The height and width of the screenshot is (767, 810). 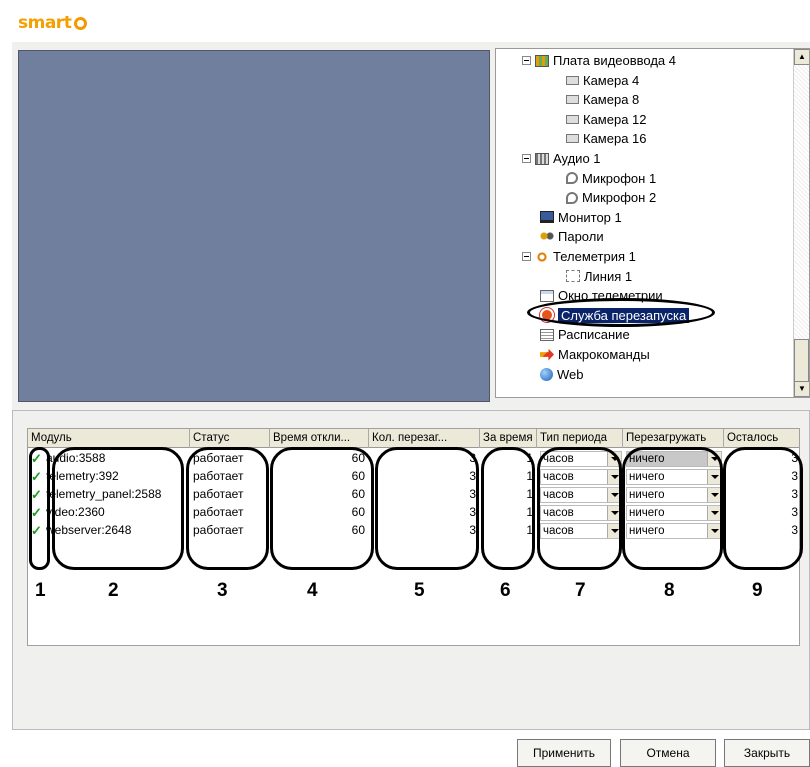 I want to click on tree-item: Монитор 1, so click(x=581, y=217).